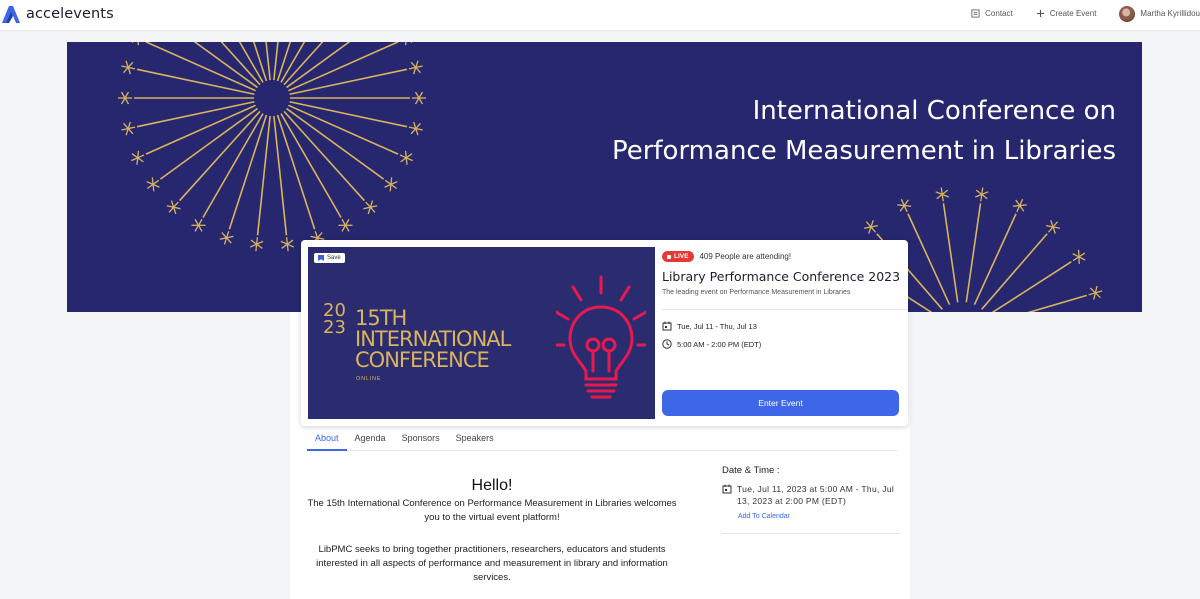 This screenshot has height=599, width=1200. I want to click on lightbulb-icon, so click(601, 337).